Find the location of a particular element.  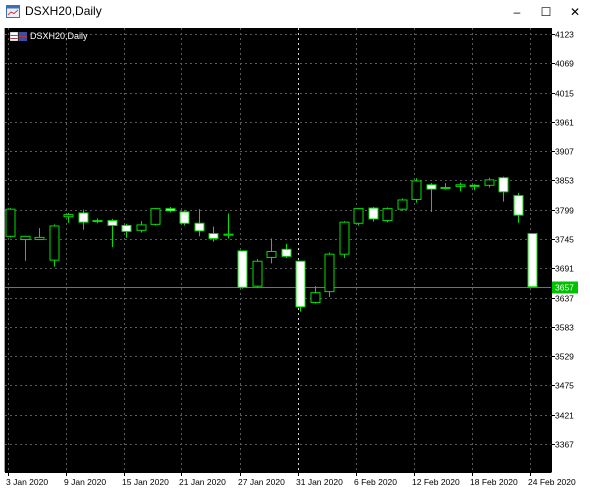

time-tick-label: 3 Jan 2020 is located at coordinates (27, 482).